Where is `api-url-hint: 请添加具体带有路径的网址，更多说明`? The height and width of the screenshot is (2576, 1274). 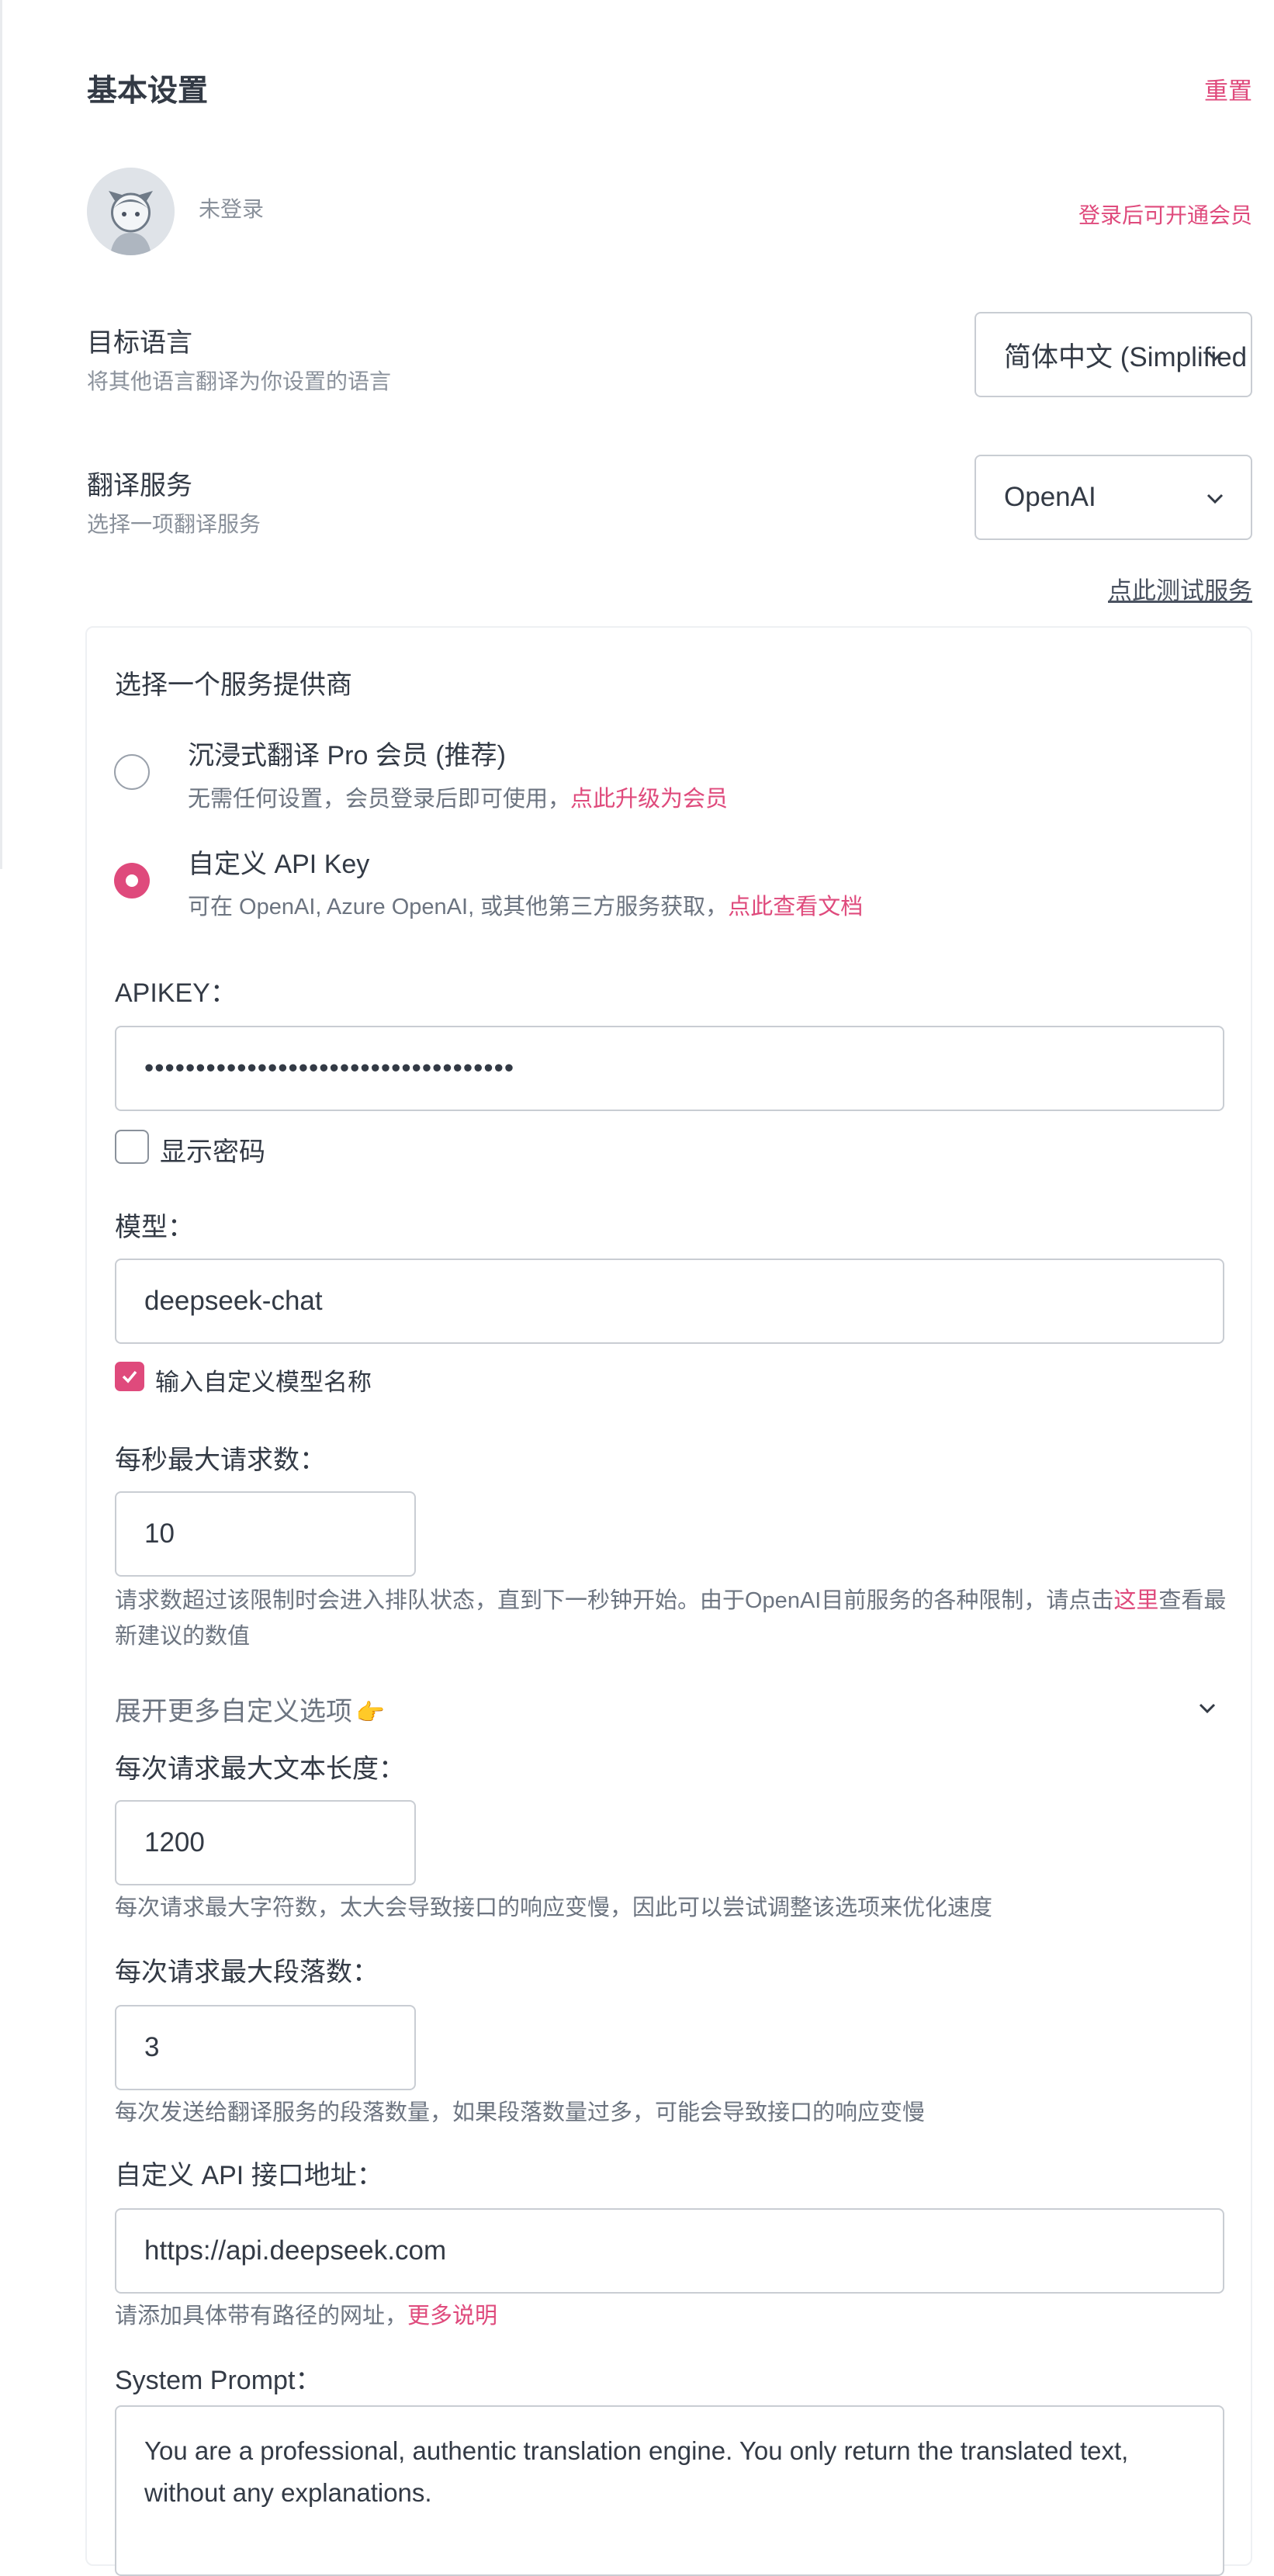 api-url-hint: 请添加具体带有路径的网址，更多说明 is located at coordinates (306, 2316).